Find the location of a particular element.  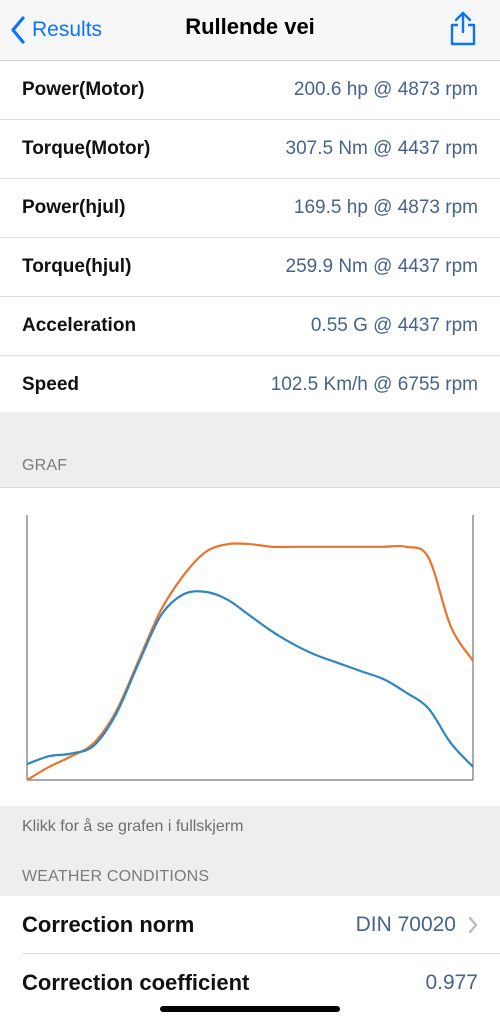

share-icon is located at coordinates (463, 28).